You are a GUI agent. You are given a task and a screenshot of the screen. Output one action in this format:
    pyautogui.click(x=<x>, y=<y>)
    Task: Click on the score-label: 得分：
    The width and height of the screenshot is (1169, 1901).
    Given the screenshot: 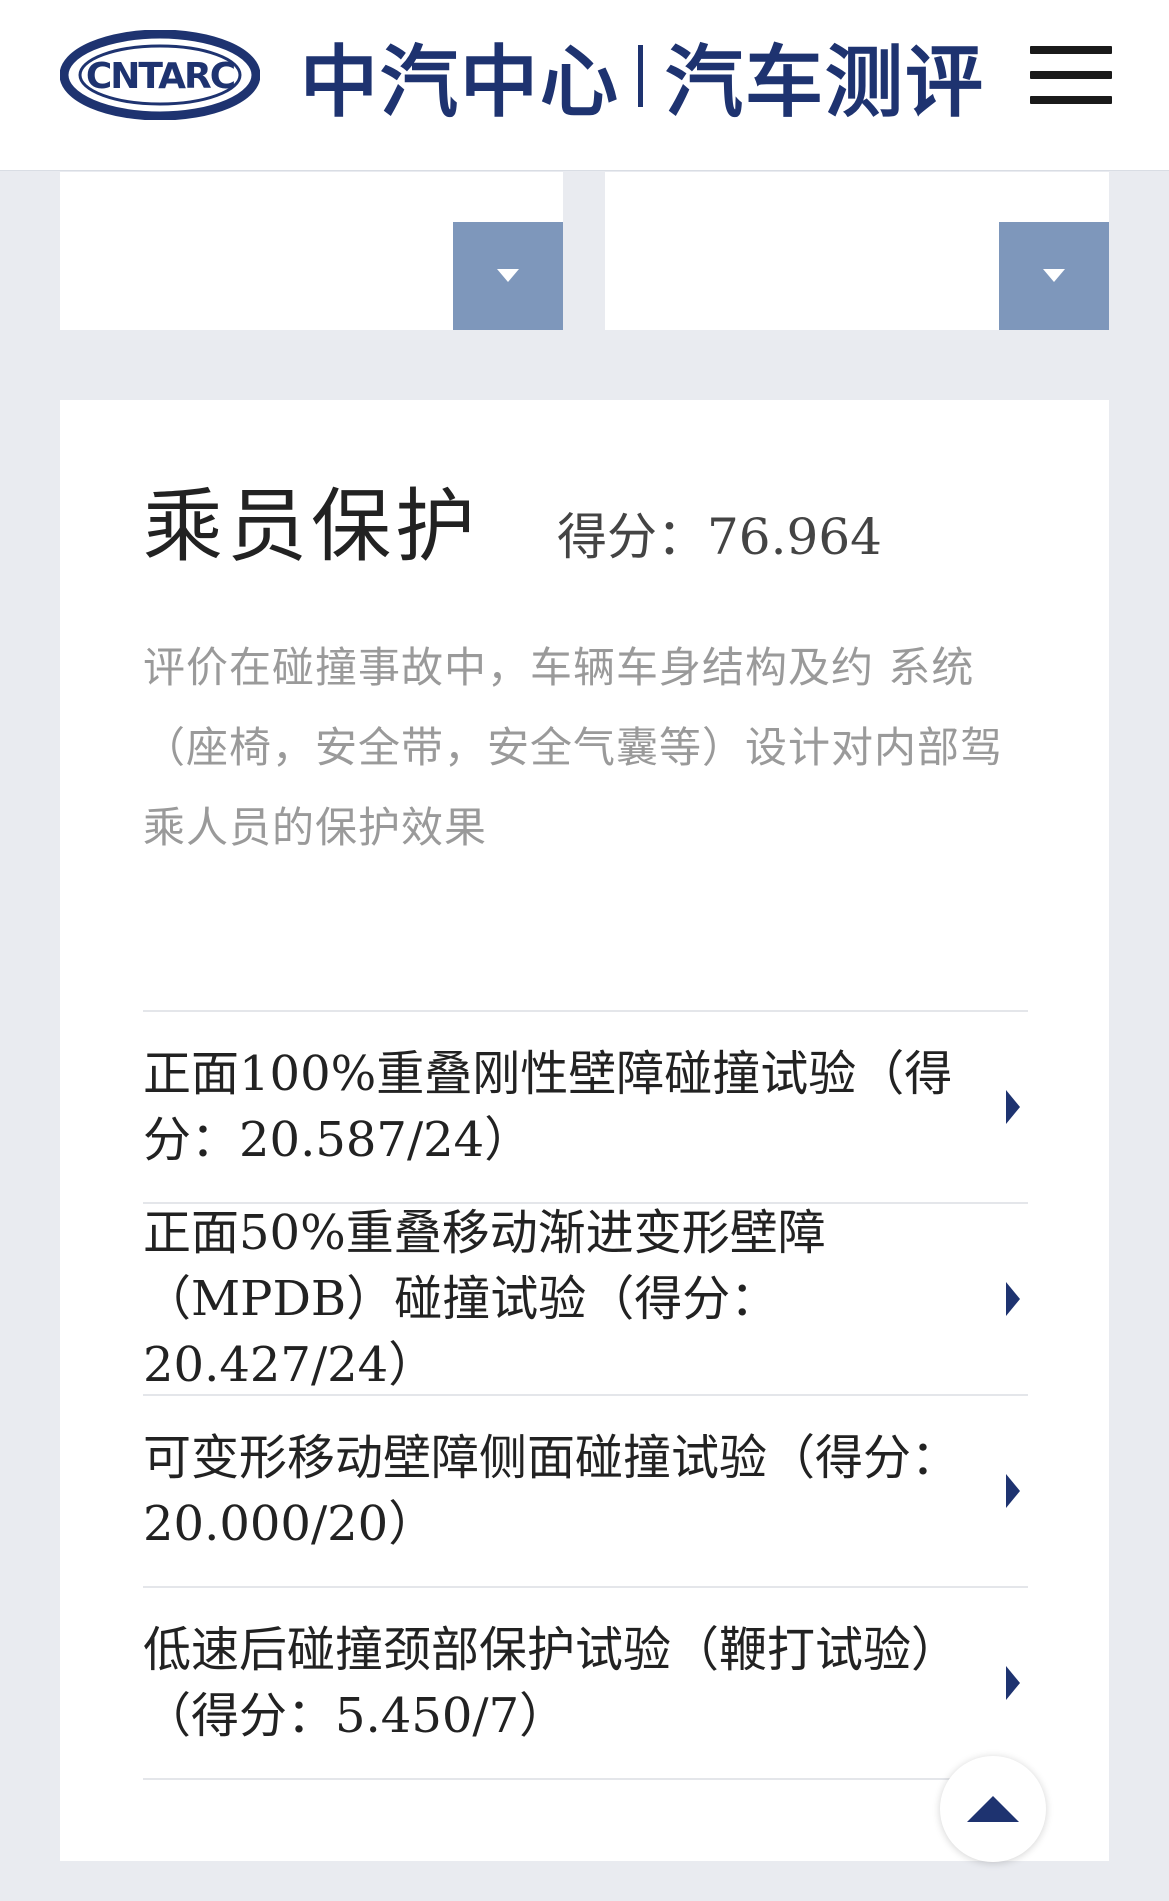 What is the action you would take?
    pyautogui.click(x=632, y=537)
    